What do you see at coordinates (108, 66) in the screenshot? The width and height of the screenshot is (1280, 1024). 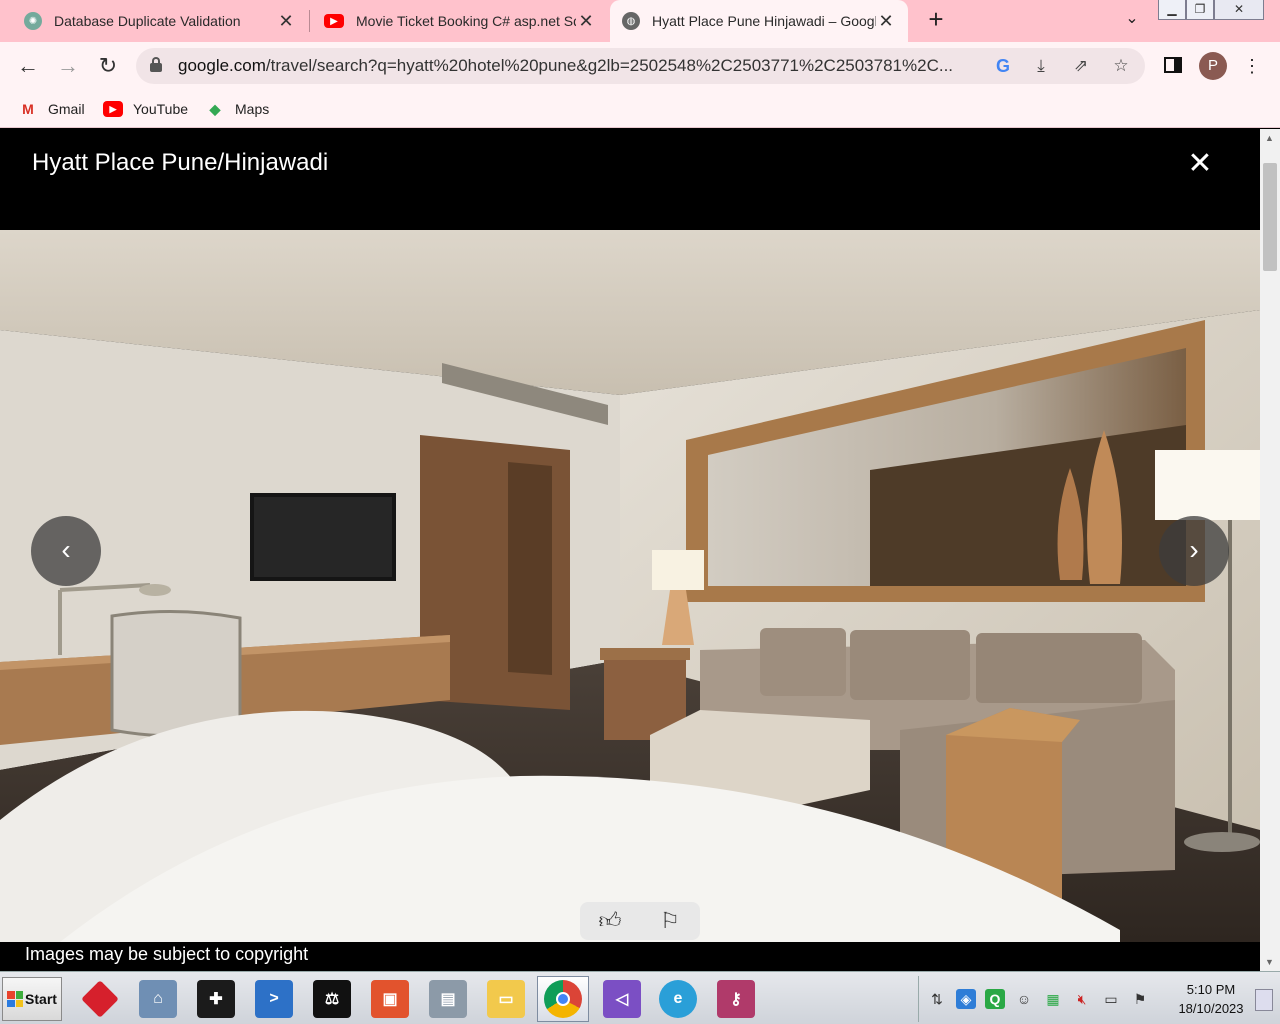 I see `reload-icon: ↻` at bounding box center [108, 66].